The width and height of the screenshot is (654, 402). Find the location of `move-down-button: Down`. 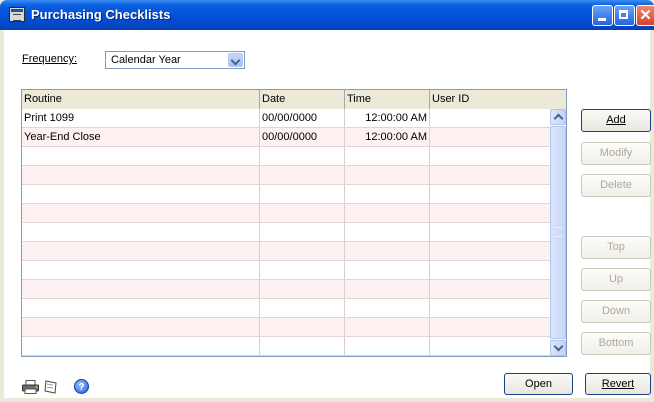

move-down-button: Down is located at coordinates (616, 311).